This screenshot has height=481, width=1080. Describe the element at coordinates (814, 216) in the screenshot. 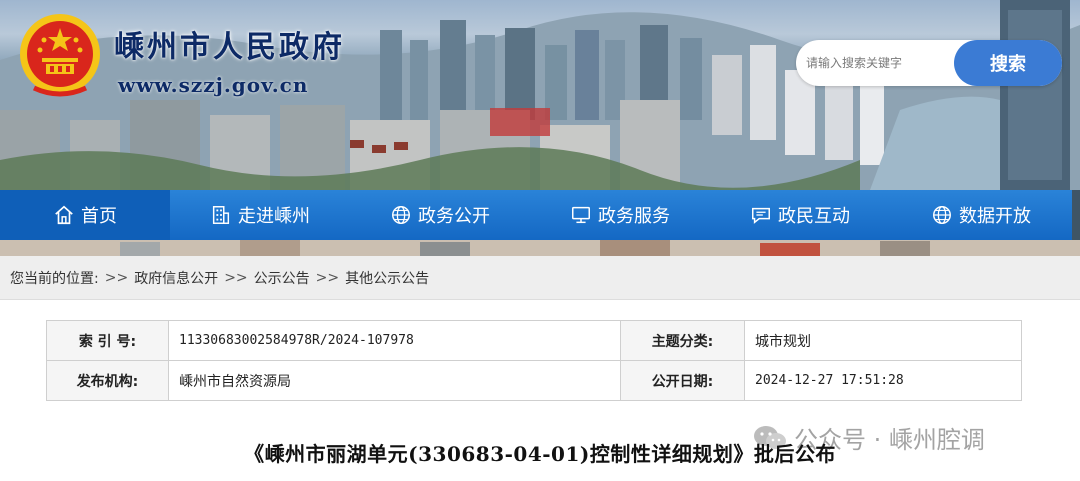

I see `nav-label: 政民互动` at that location.